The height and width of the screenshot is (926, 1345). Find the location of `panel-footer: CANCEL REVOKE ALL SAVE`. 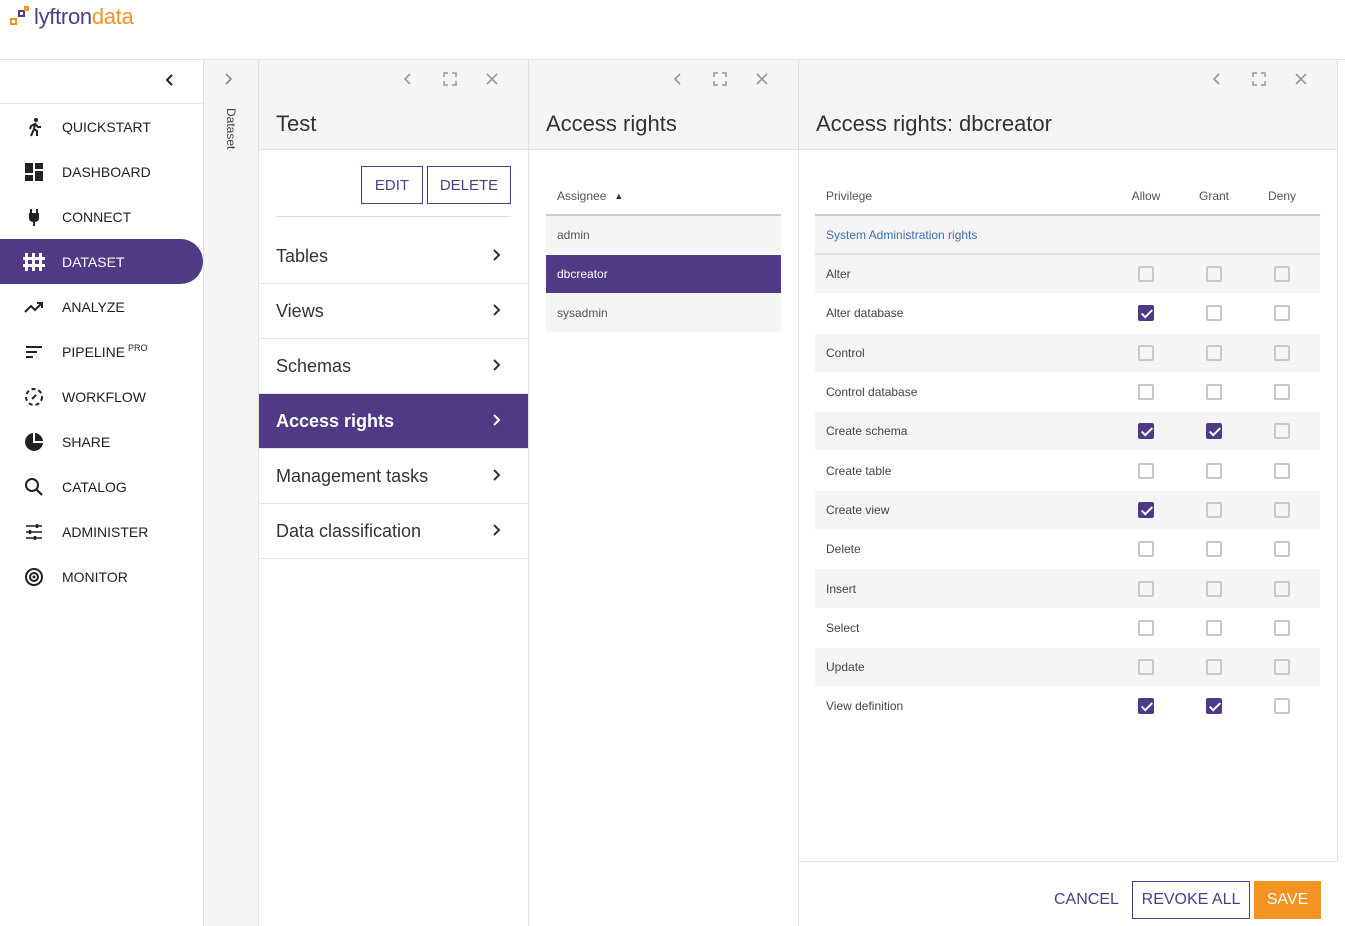

panel-footer: CANCEL REVOKE ALL SAVE is located at coordinates (1068, 893).